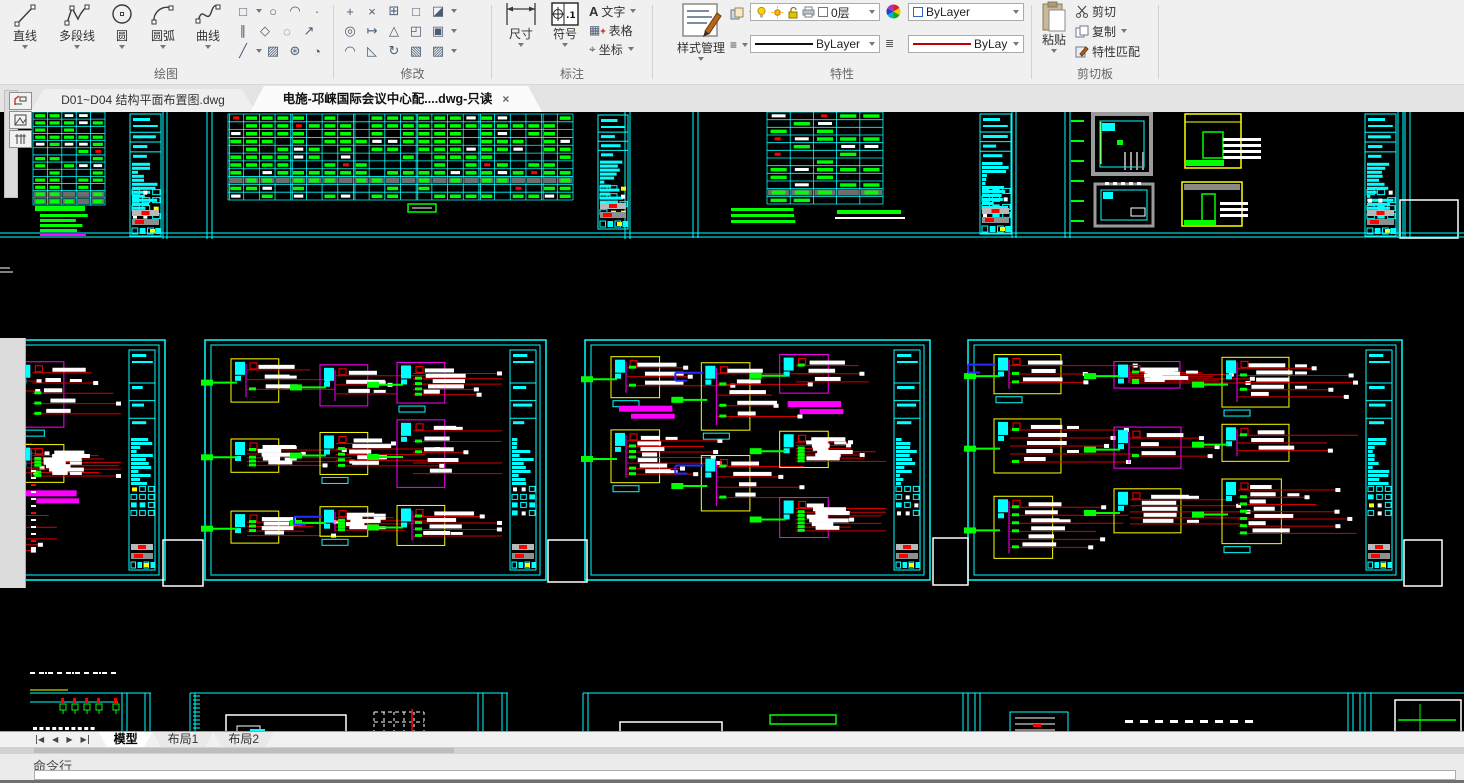 The image size is (1464, 783). I want to click on match-properties-button: 特性匹配, so click(1107, 51).